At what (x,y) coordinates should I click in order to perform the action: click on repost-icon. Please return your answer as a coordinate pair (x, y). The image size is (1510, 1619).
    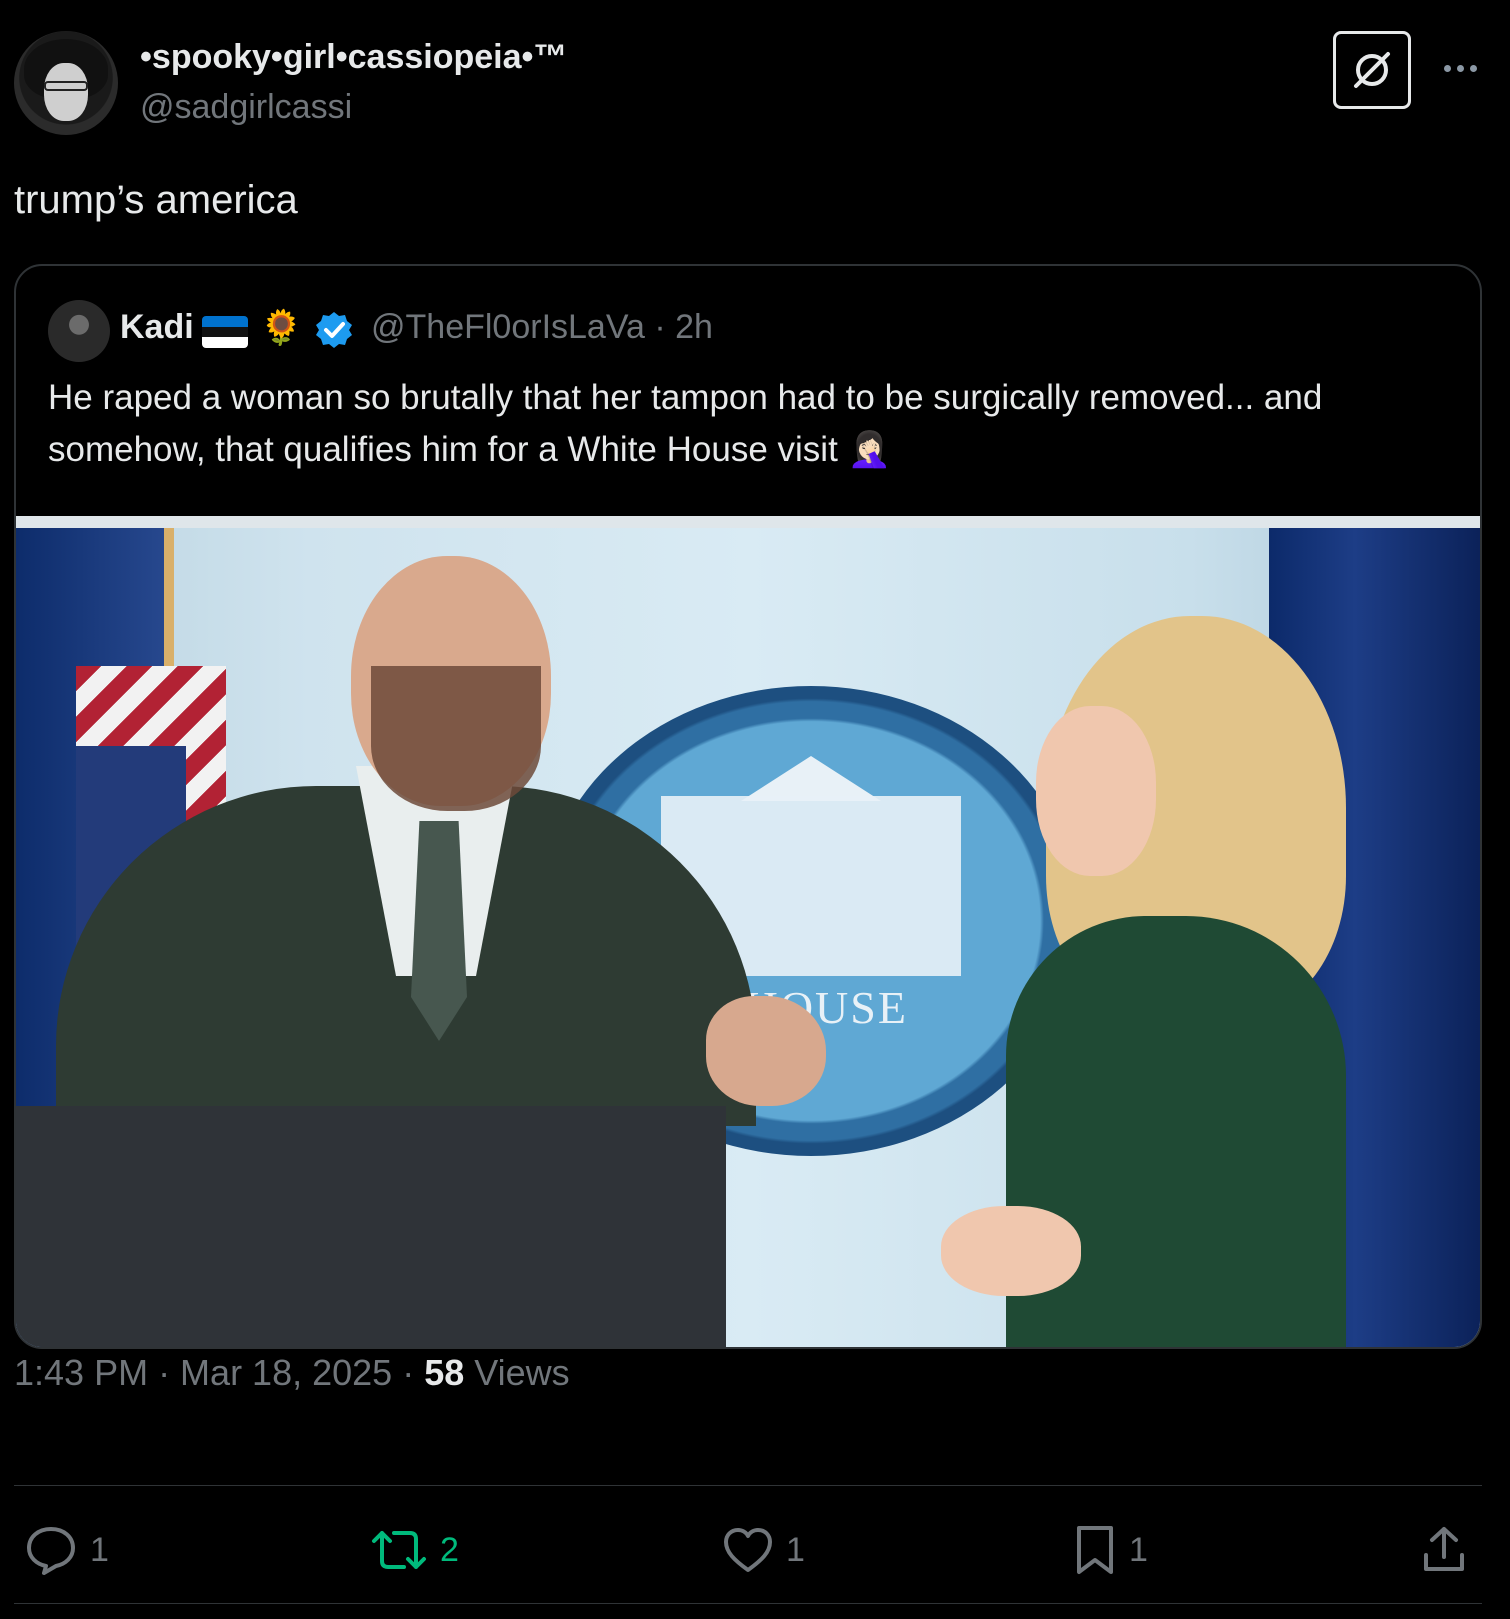
    Looking at the image, I should click on (399, 1550).